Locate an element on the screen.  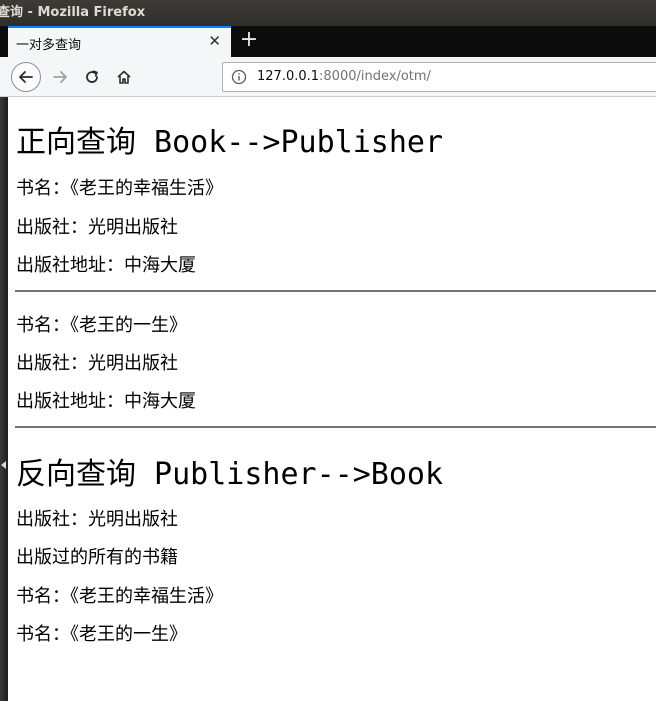
sidebar-handle-icon is located at coordinates (3, 465).